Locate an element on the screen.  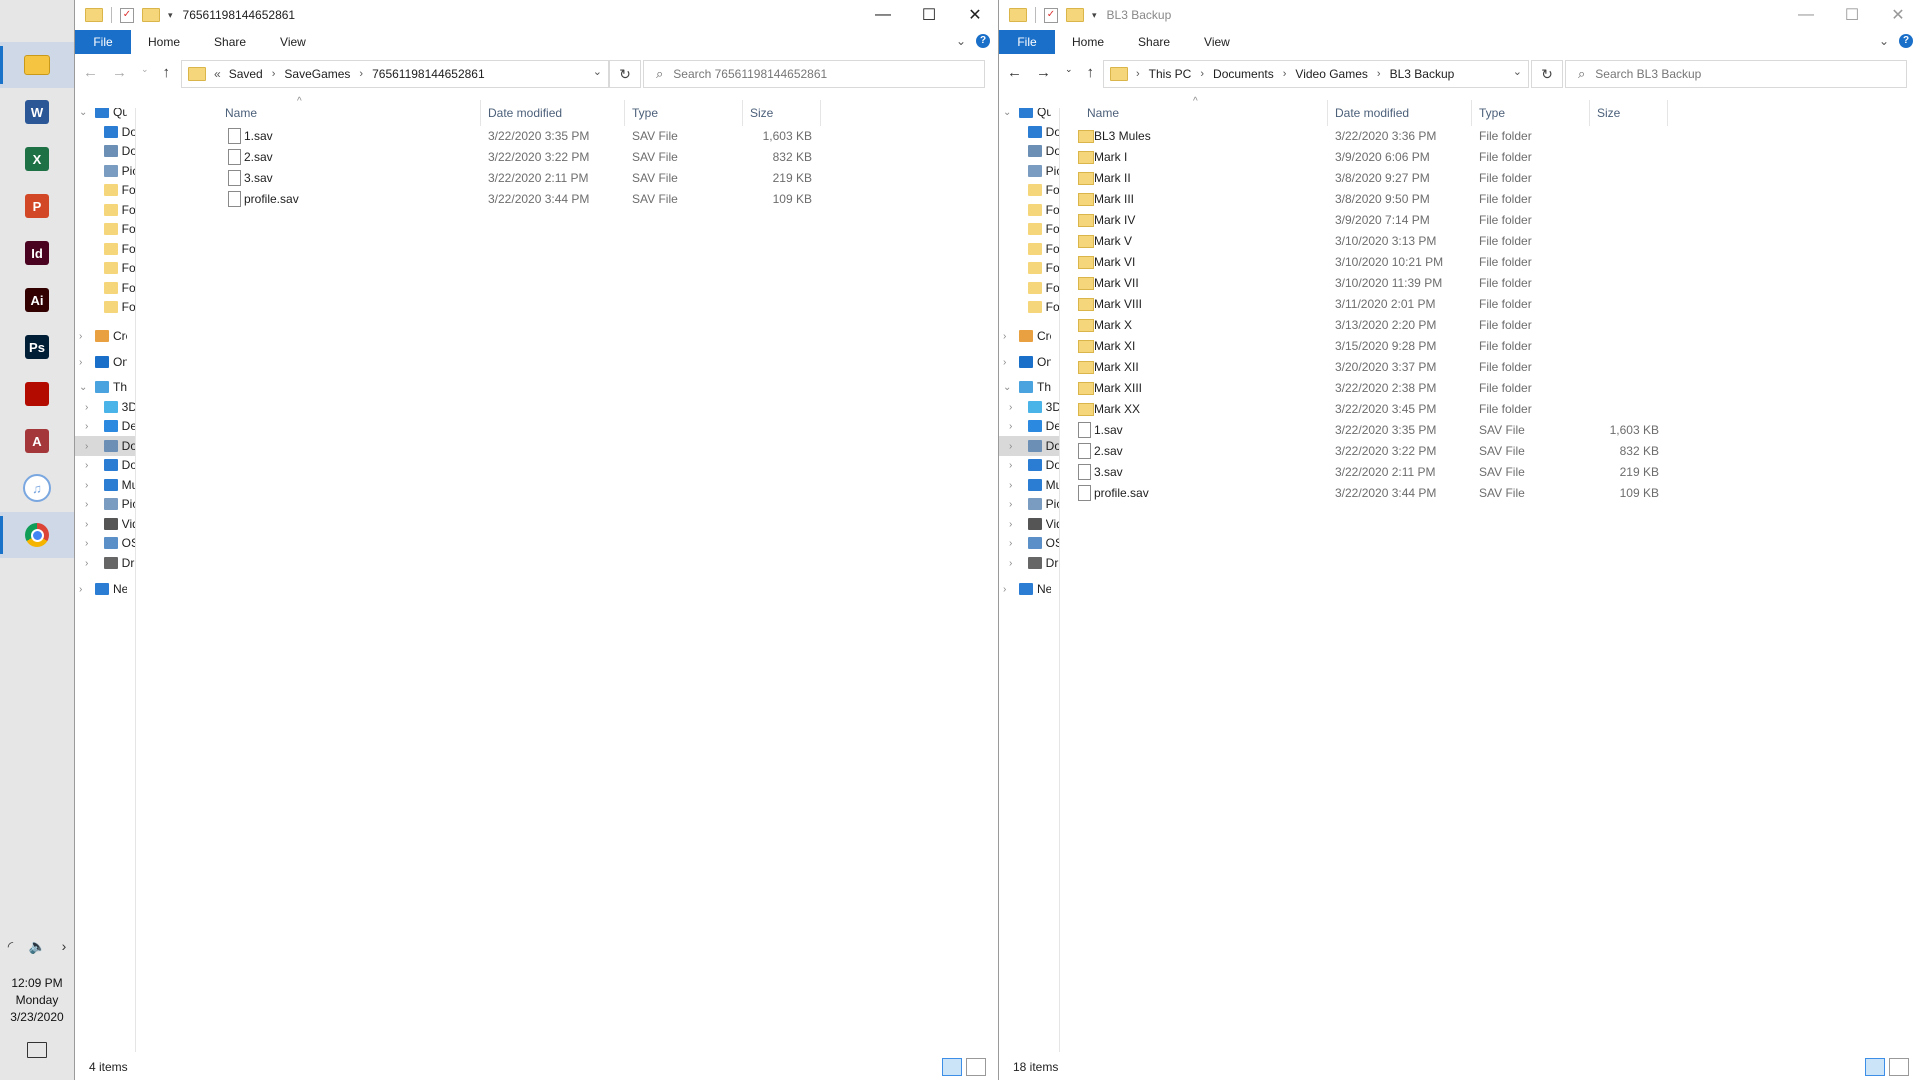
breadcrumb-item: Saved is located at coordinates (246, 74).